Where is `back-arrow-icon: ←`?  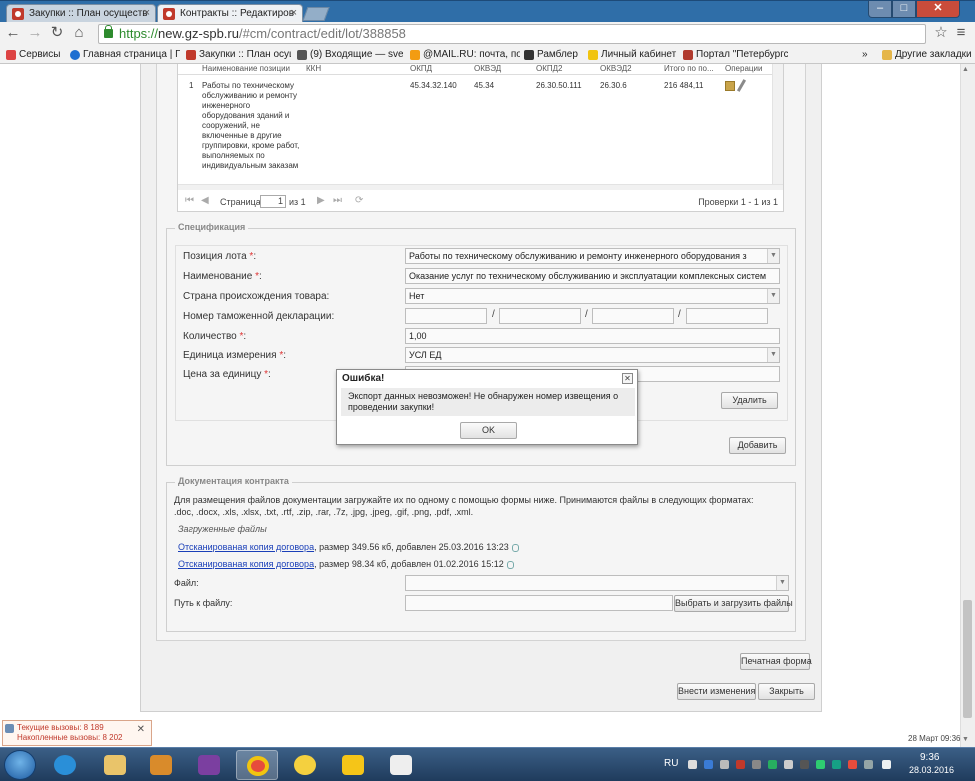 back-arrow-icon: ← is located at coordinates (13, 34).